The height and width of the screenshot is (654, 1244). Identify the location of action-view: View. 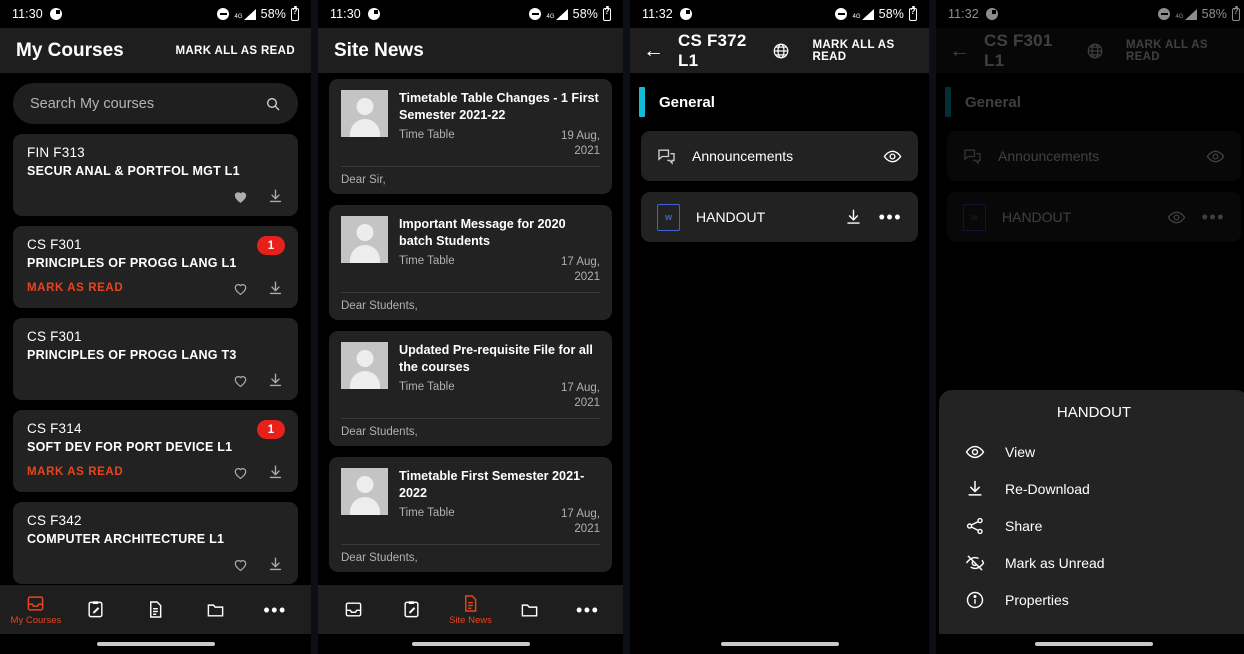
(1091, 451).